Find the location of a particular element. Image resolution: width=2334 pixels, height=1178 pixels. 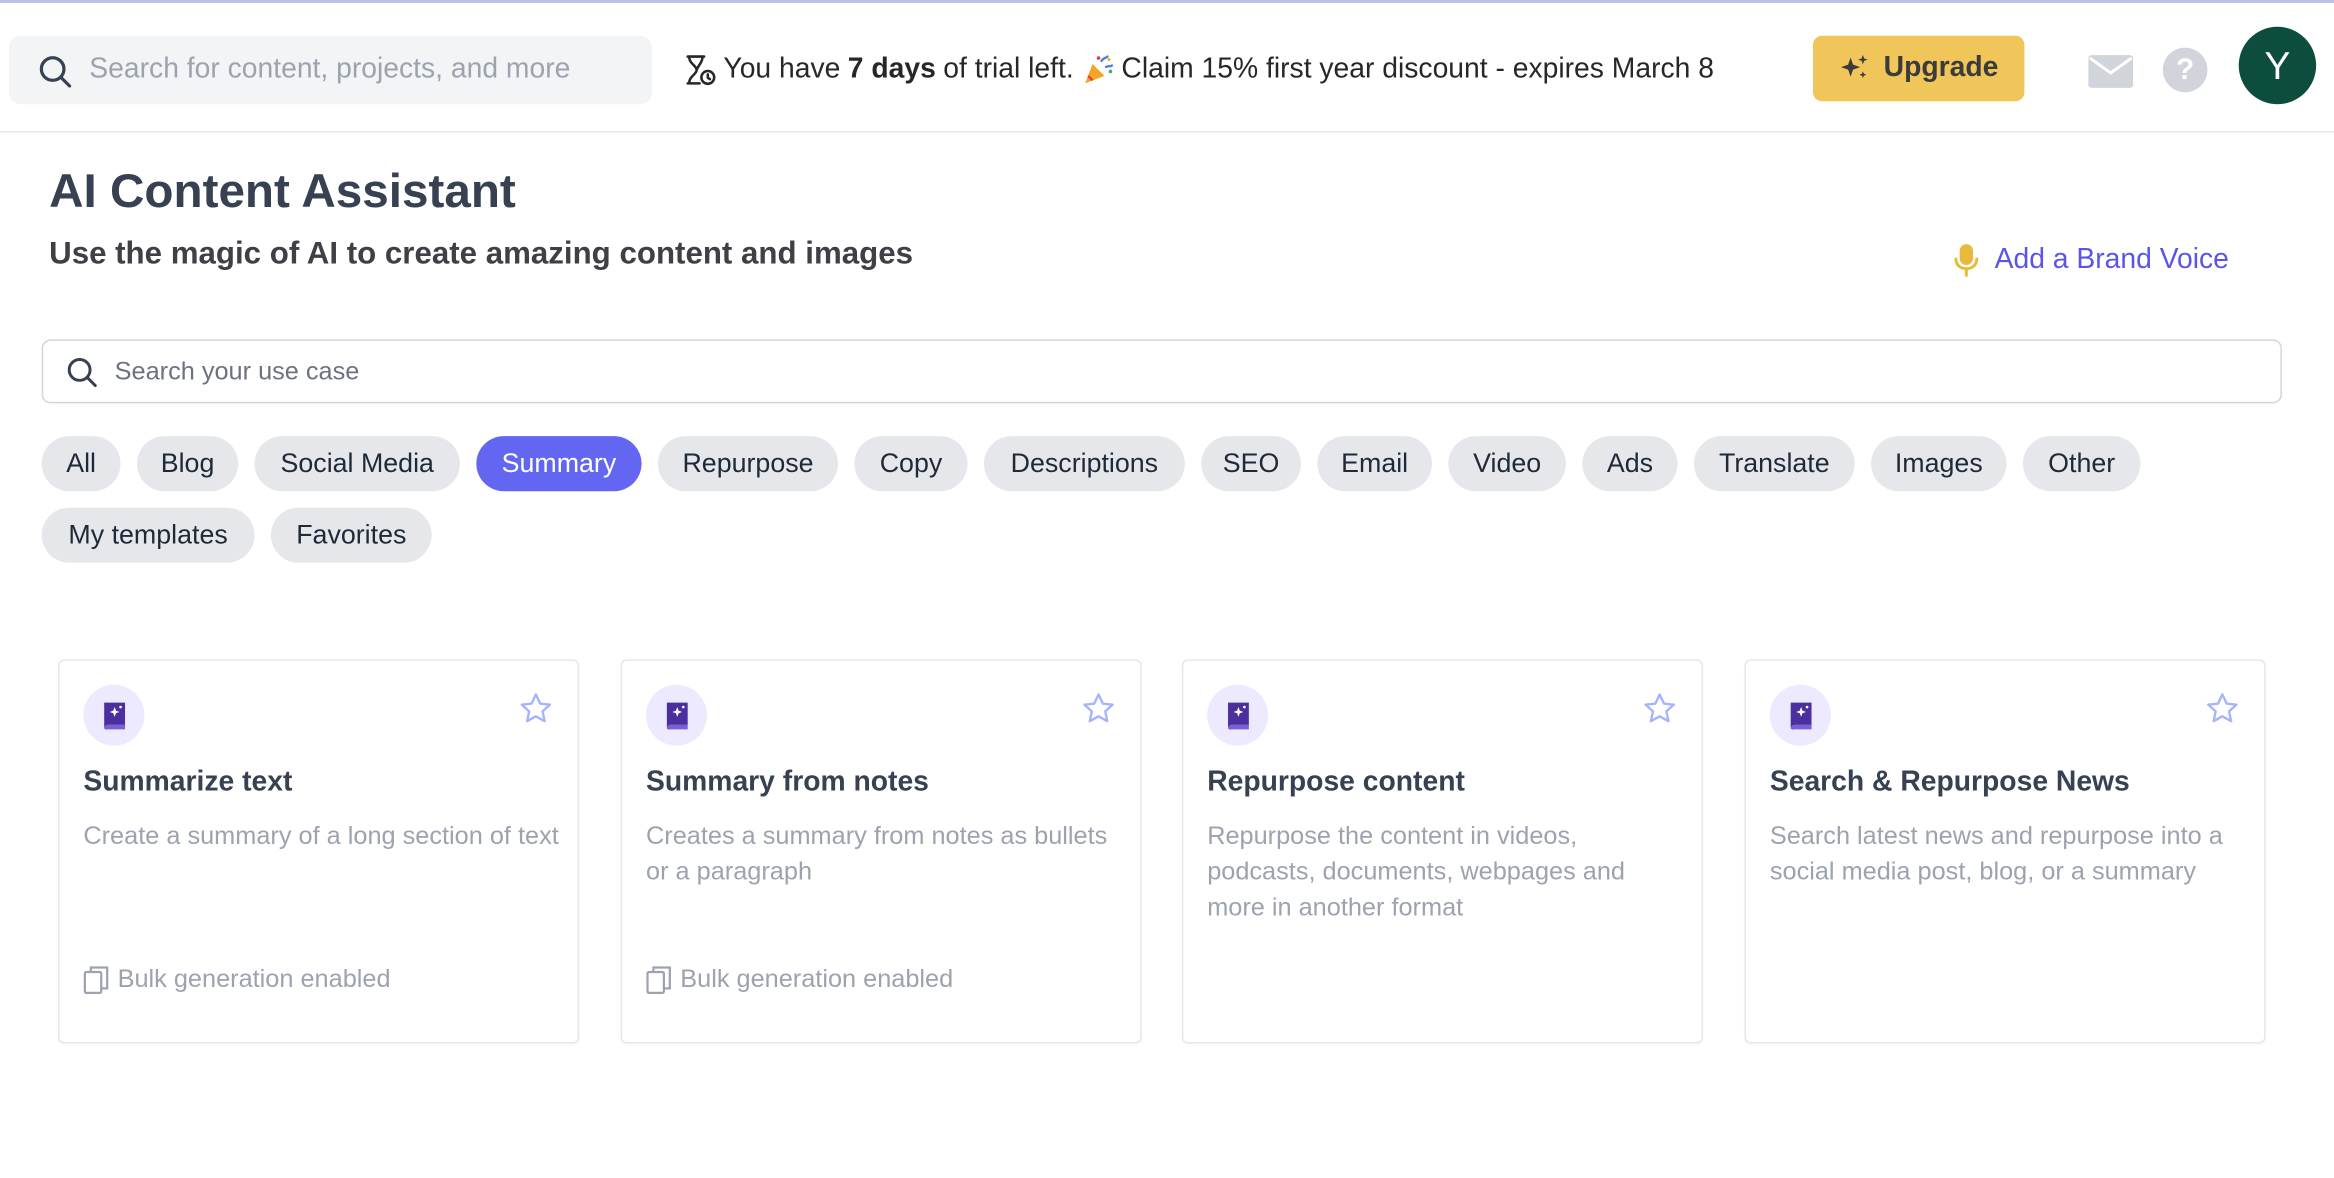

usecase-search is located at coordinates (1161, 371).